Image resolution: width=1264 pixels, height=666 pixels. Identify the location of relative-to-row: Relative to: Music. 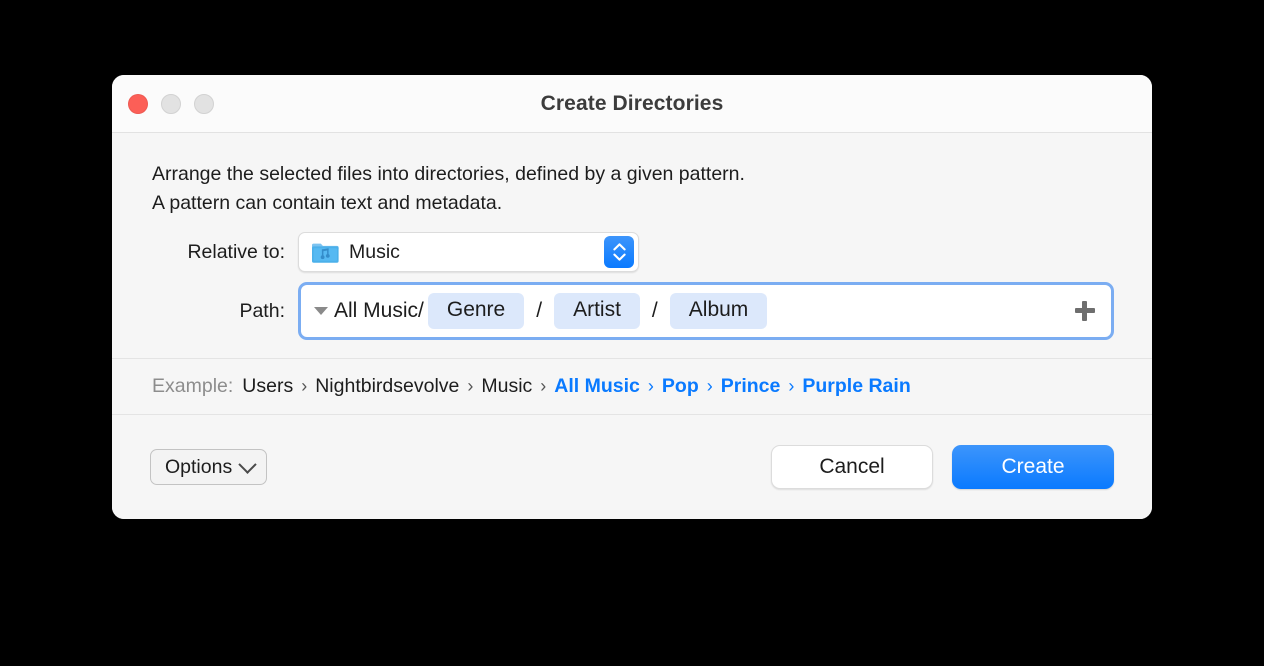
(632, 252).